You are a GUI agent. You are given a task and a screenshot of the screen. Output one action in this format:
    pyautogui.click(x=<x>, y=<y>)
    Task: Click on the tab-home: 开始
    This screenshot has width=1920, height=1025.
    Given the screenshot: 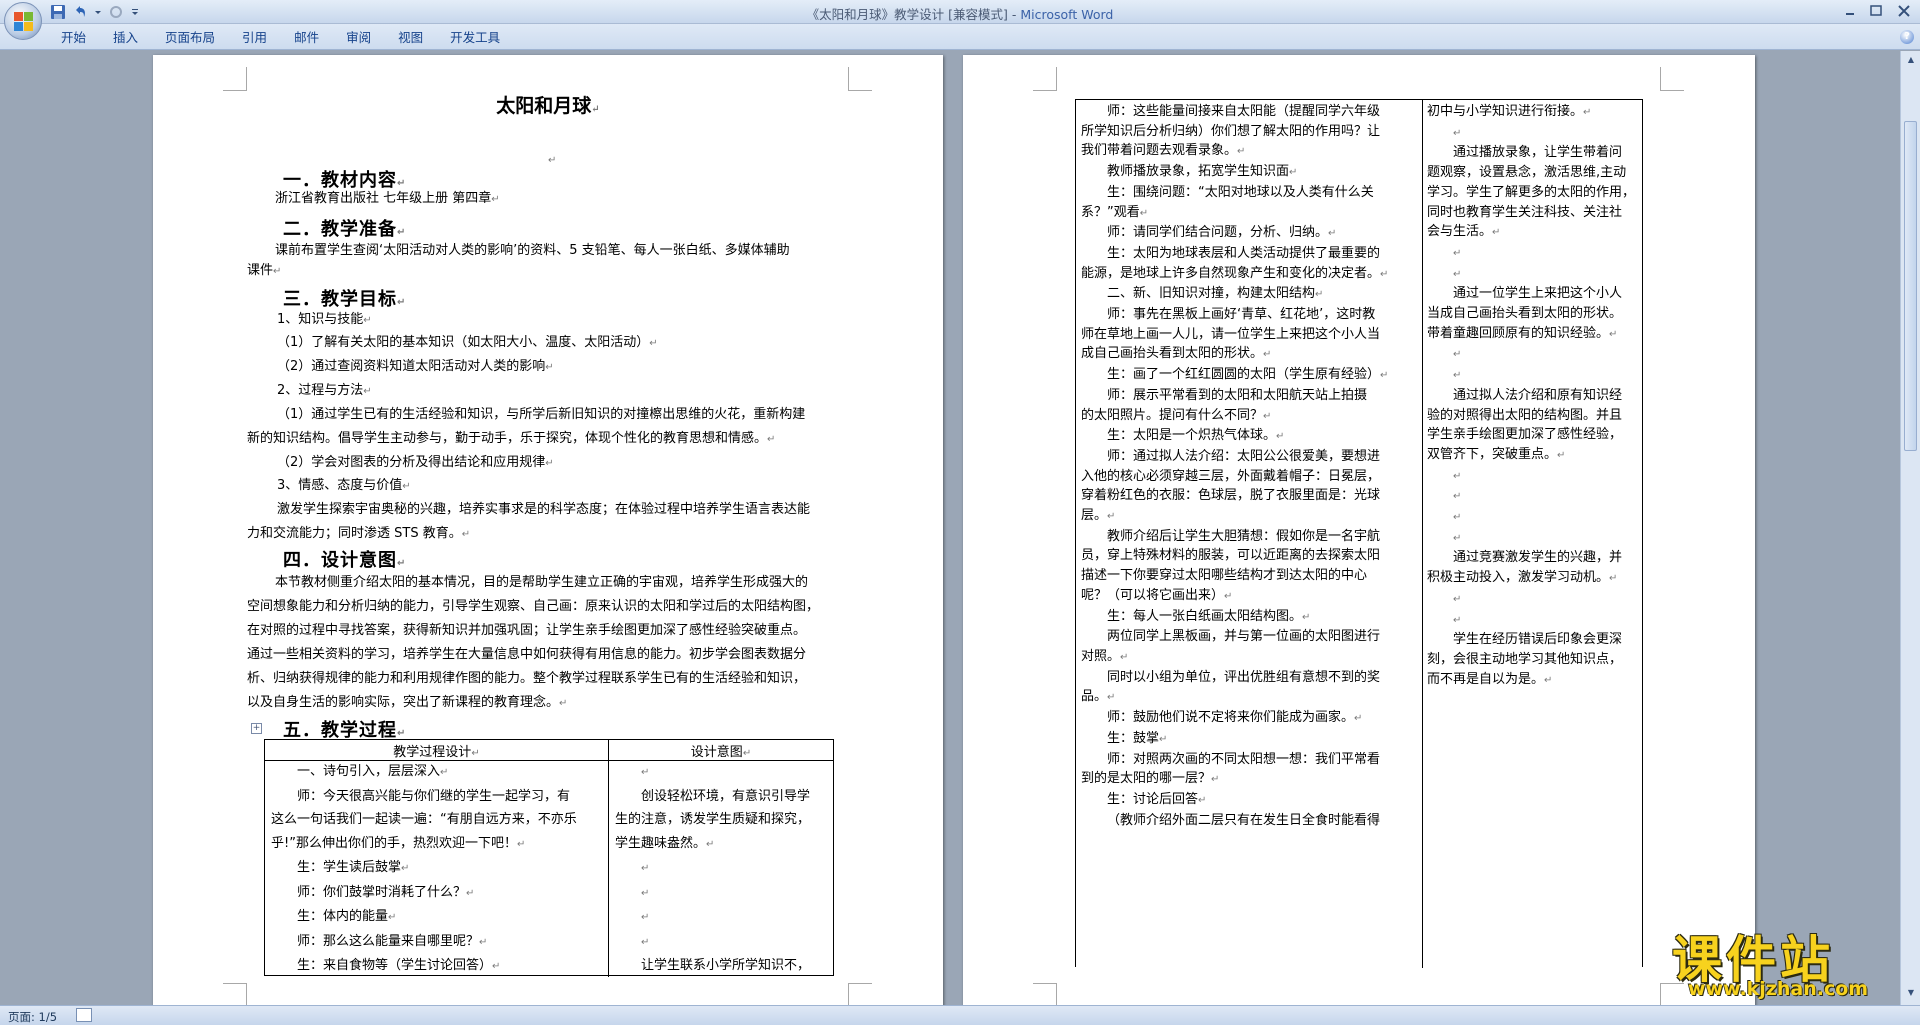 What is the action you would take?
    pyautogui.click(x=74, y=38)
    